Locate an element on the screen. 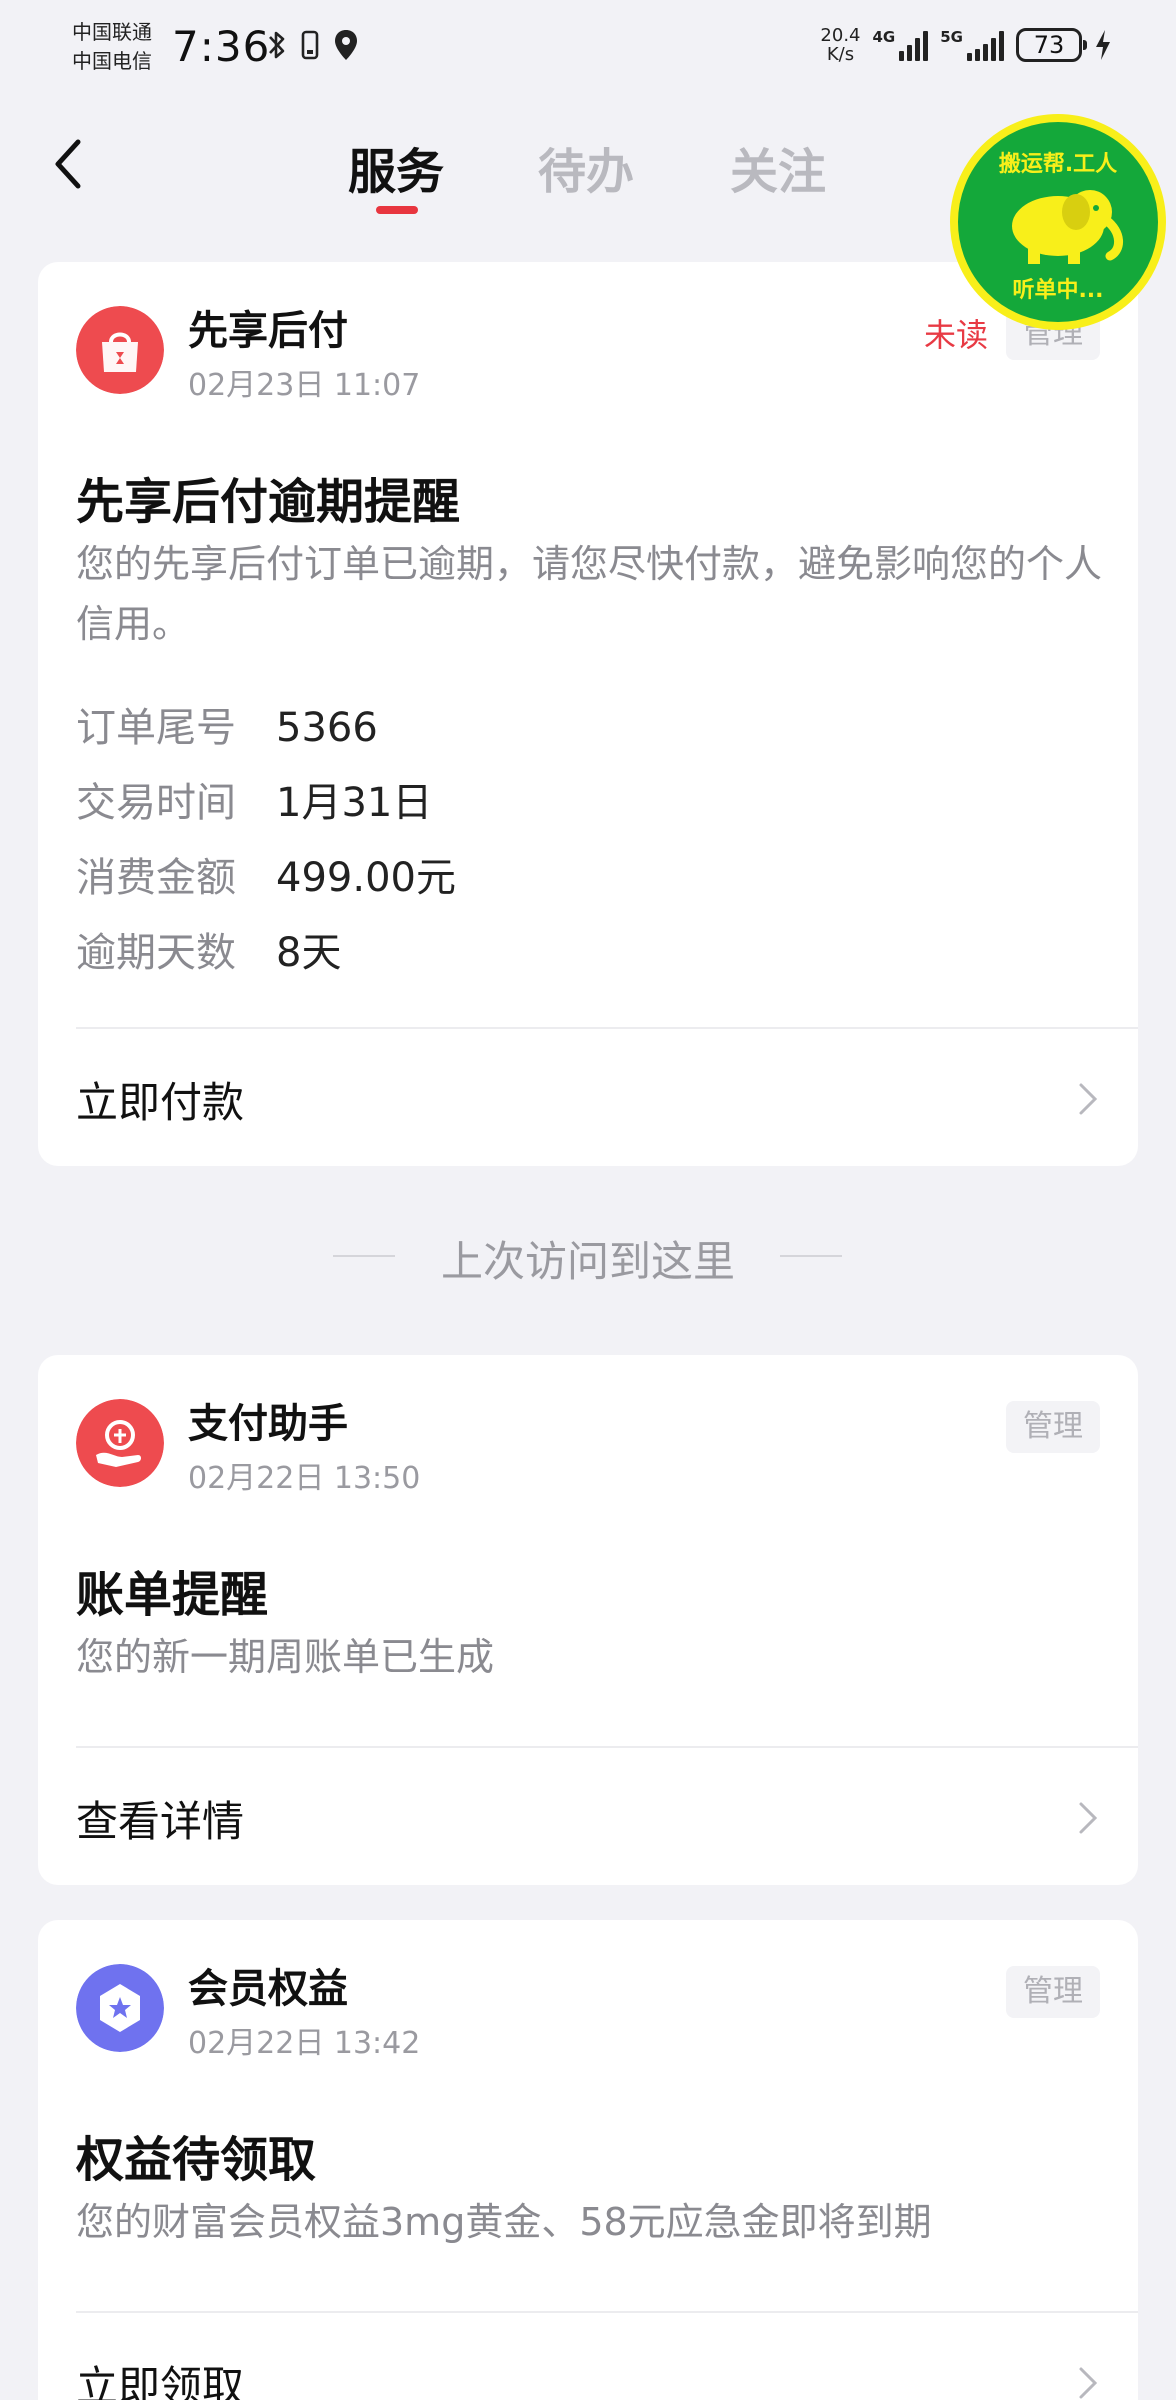  tab-follow: 关注 is located at coordinates (778, 167).